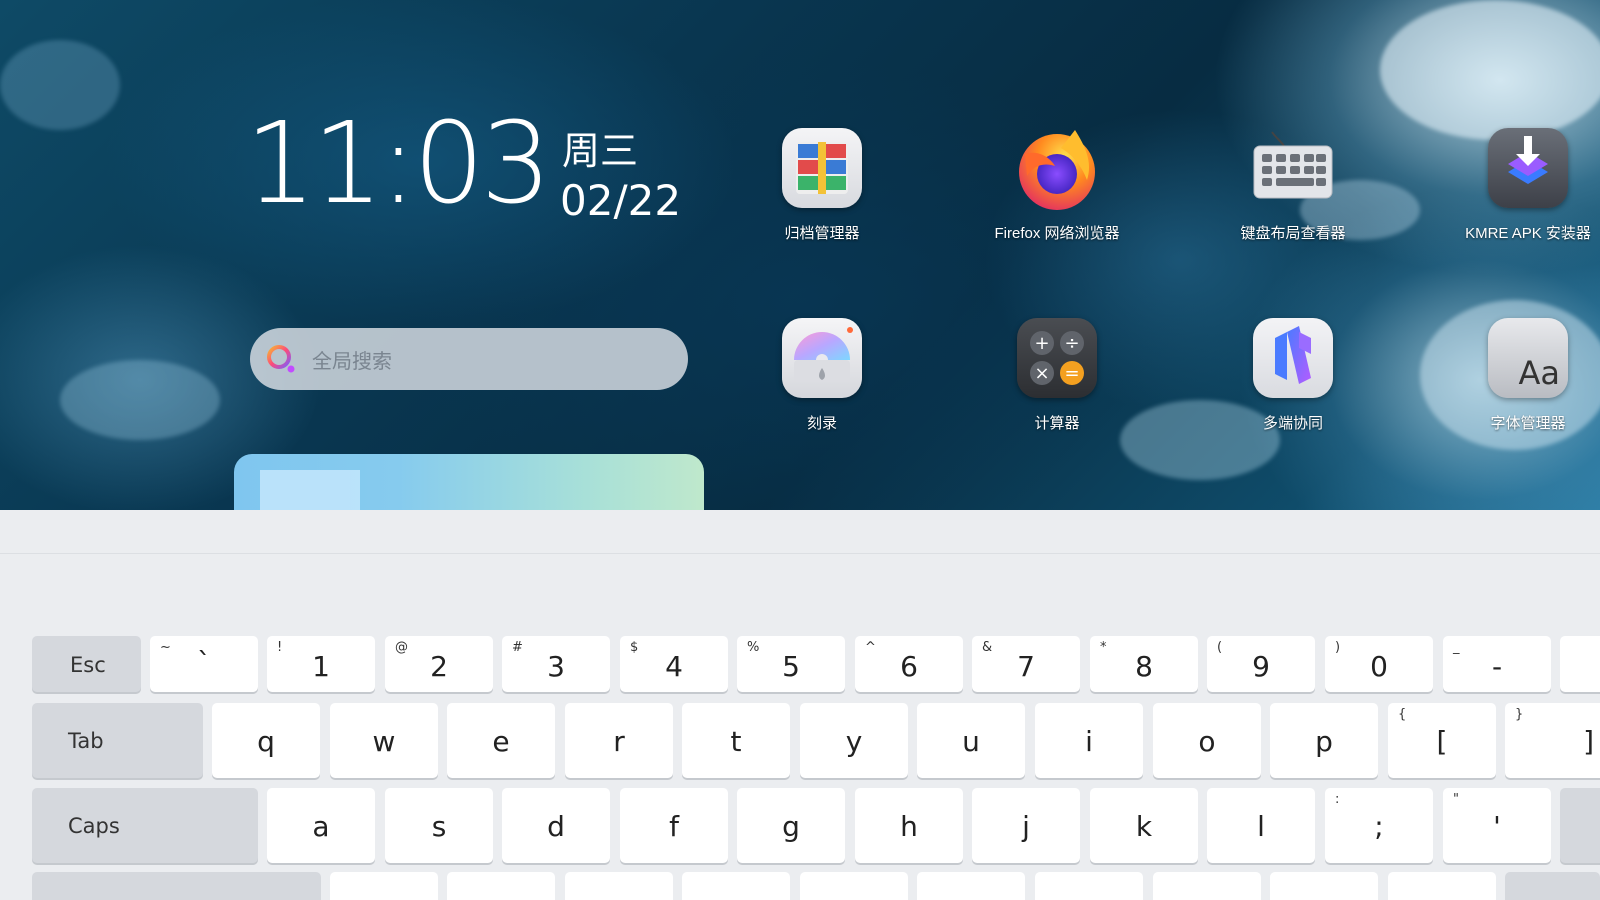 The image size is (1600, 900). I want to click on key-f: f, so click(674, 825).